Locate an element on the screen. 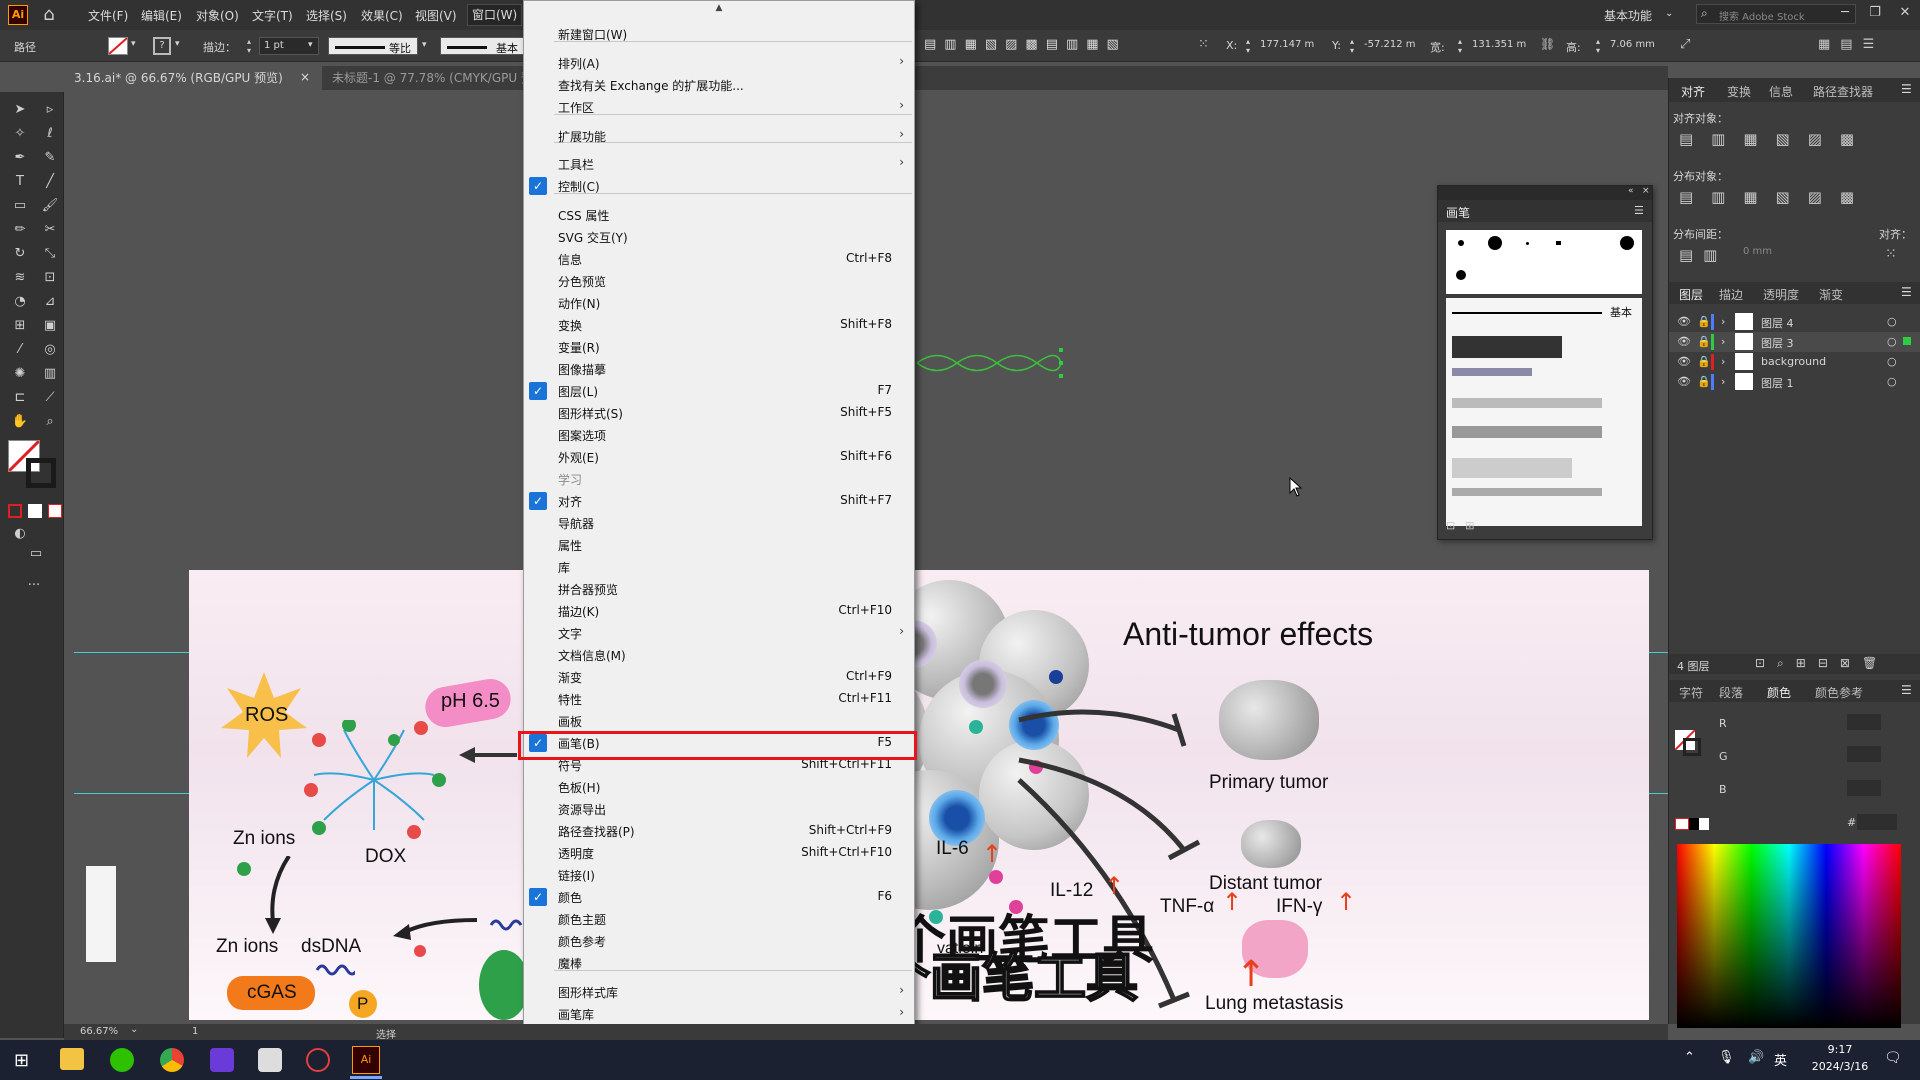  zoom-chevron-icon: ⌄ is located at coordinates (134, 1029).